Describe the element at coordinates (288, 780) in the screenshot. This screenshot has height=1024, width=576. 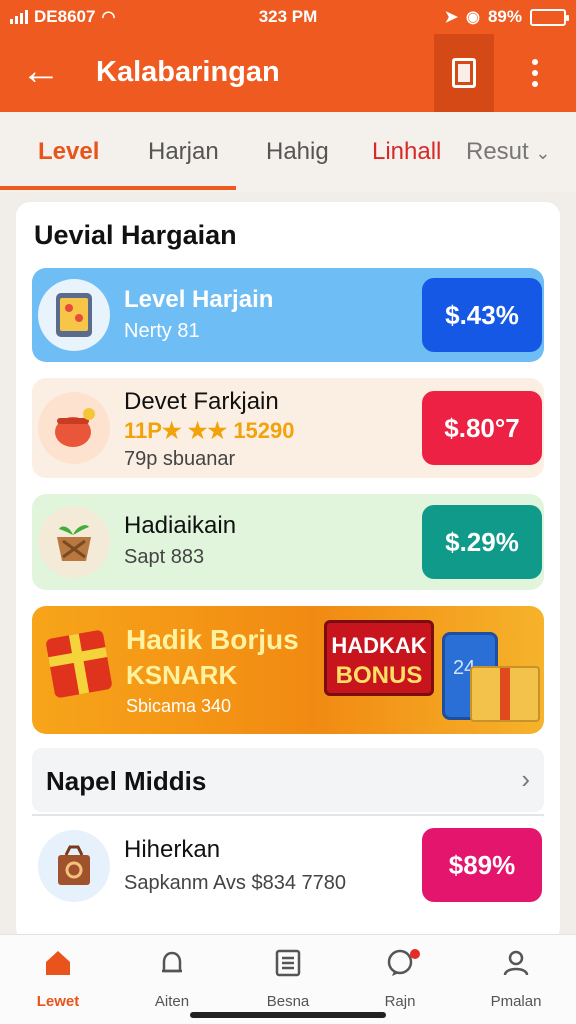
I see `section-header: Napel Middis ›` at that location.